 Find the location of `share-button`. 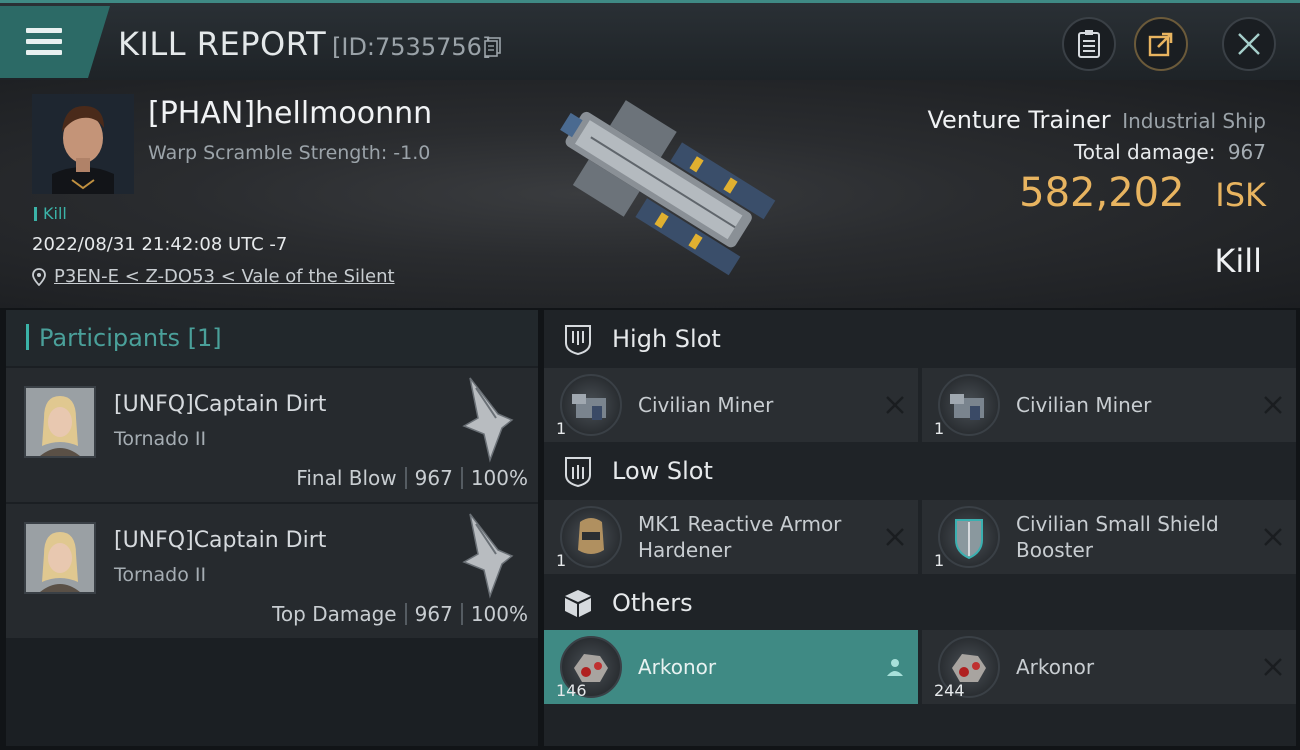

share-button is located at coordinates (1161, 44).